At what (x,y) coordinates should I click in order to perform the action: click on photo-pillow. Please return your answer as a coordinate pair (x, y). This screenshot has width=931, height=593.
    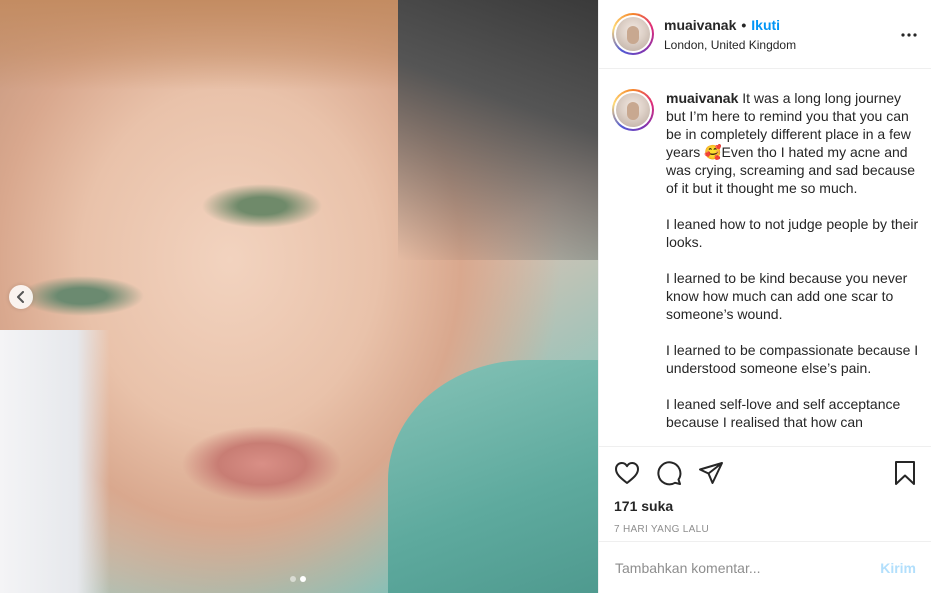
    Looking at the image, I should click on (55, 461).